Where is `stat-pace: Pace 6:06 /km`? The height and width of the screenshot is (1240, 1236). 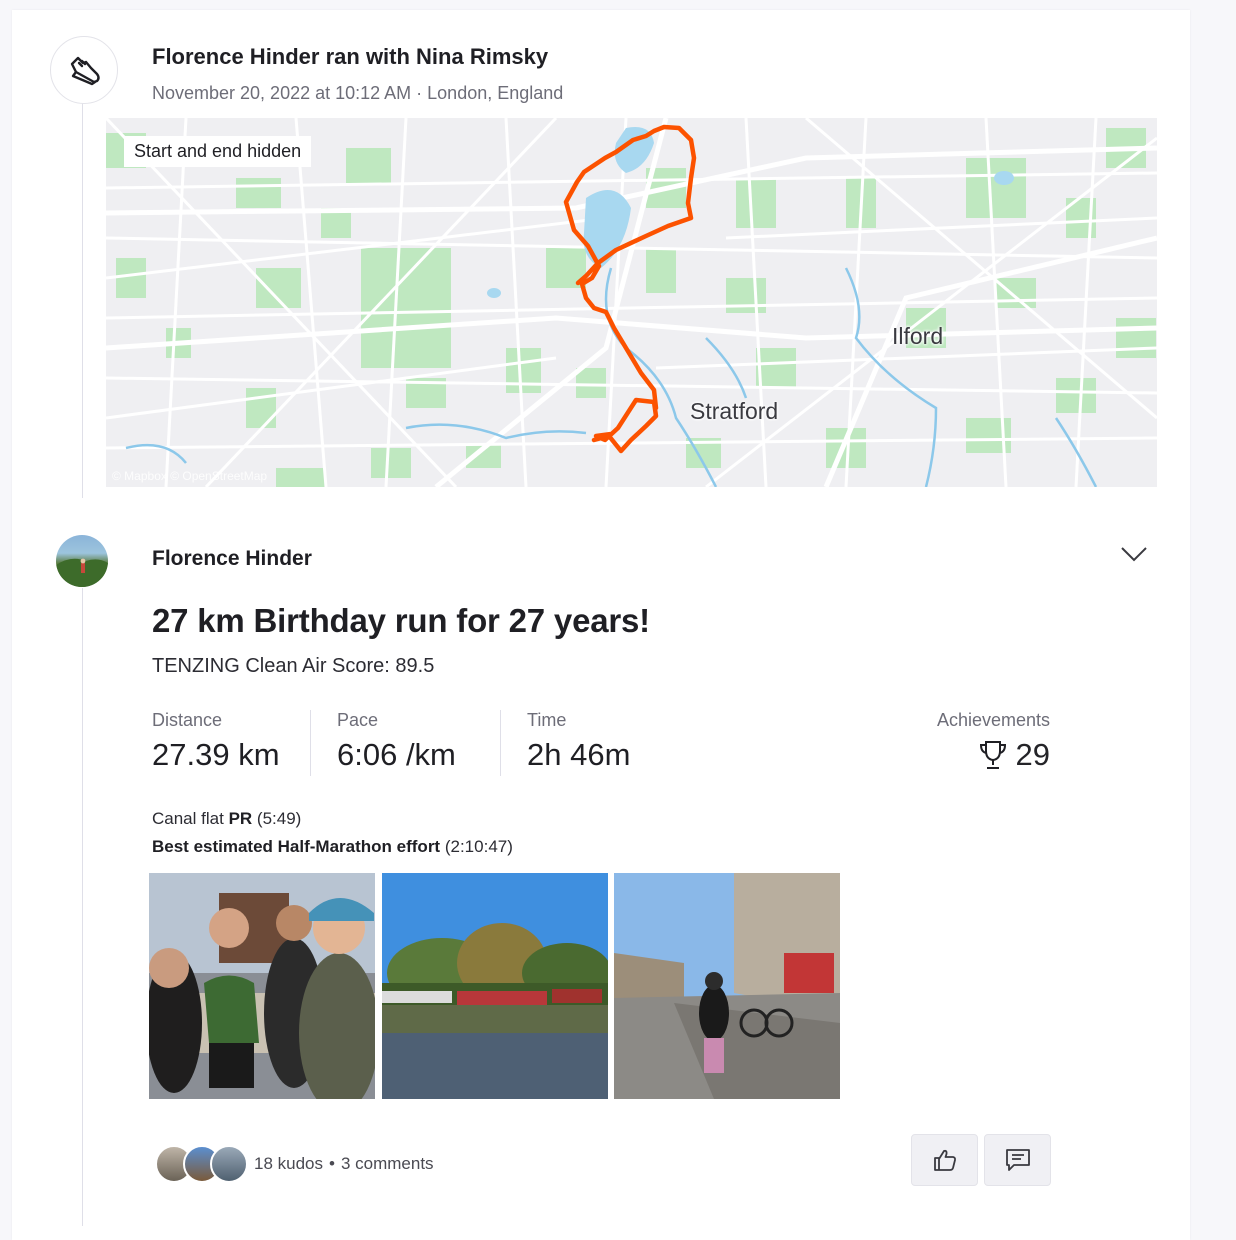
stat-pace: Pace 6:06 /km is located at coordinates (396, 741).